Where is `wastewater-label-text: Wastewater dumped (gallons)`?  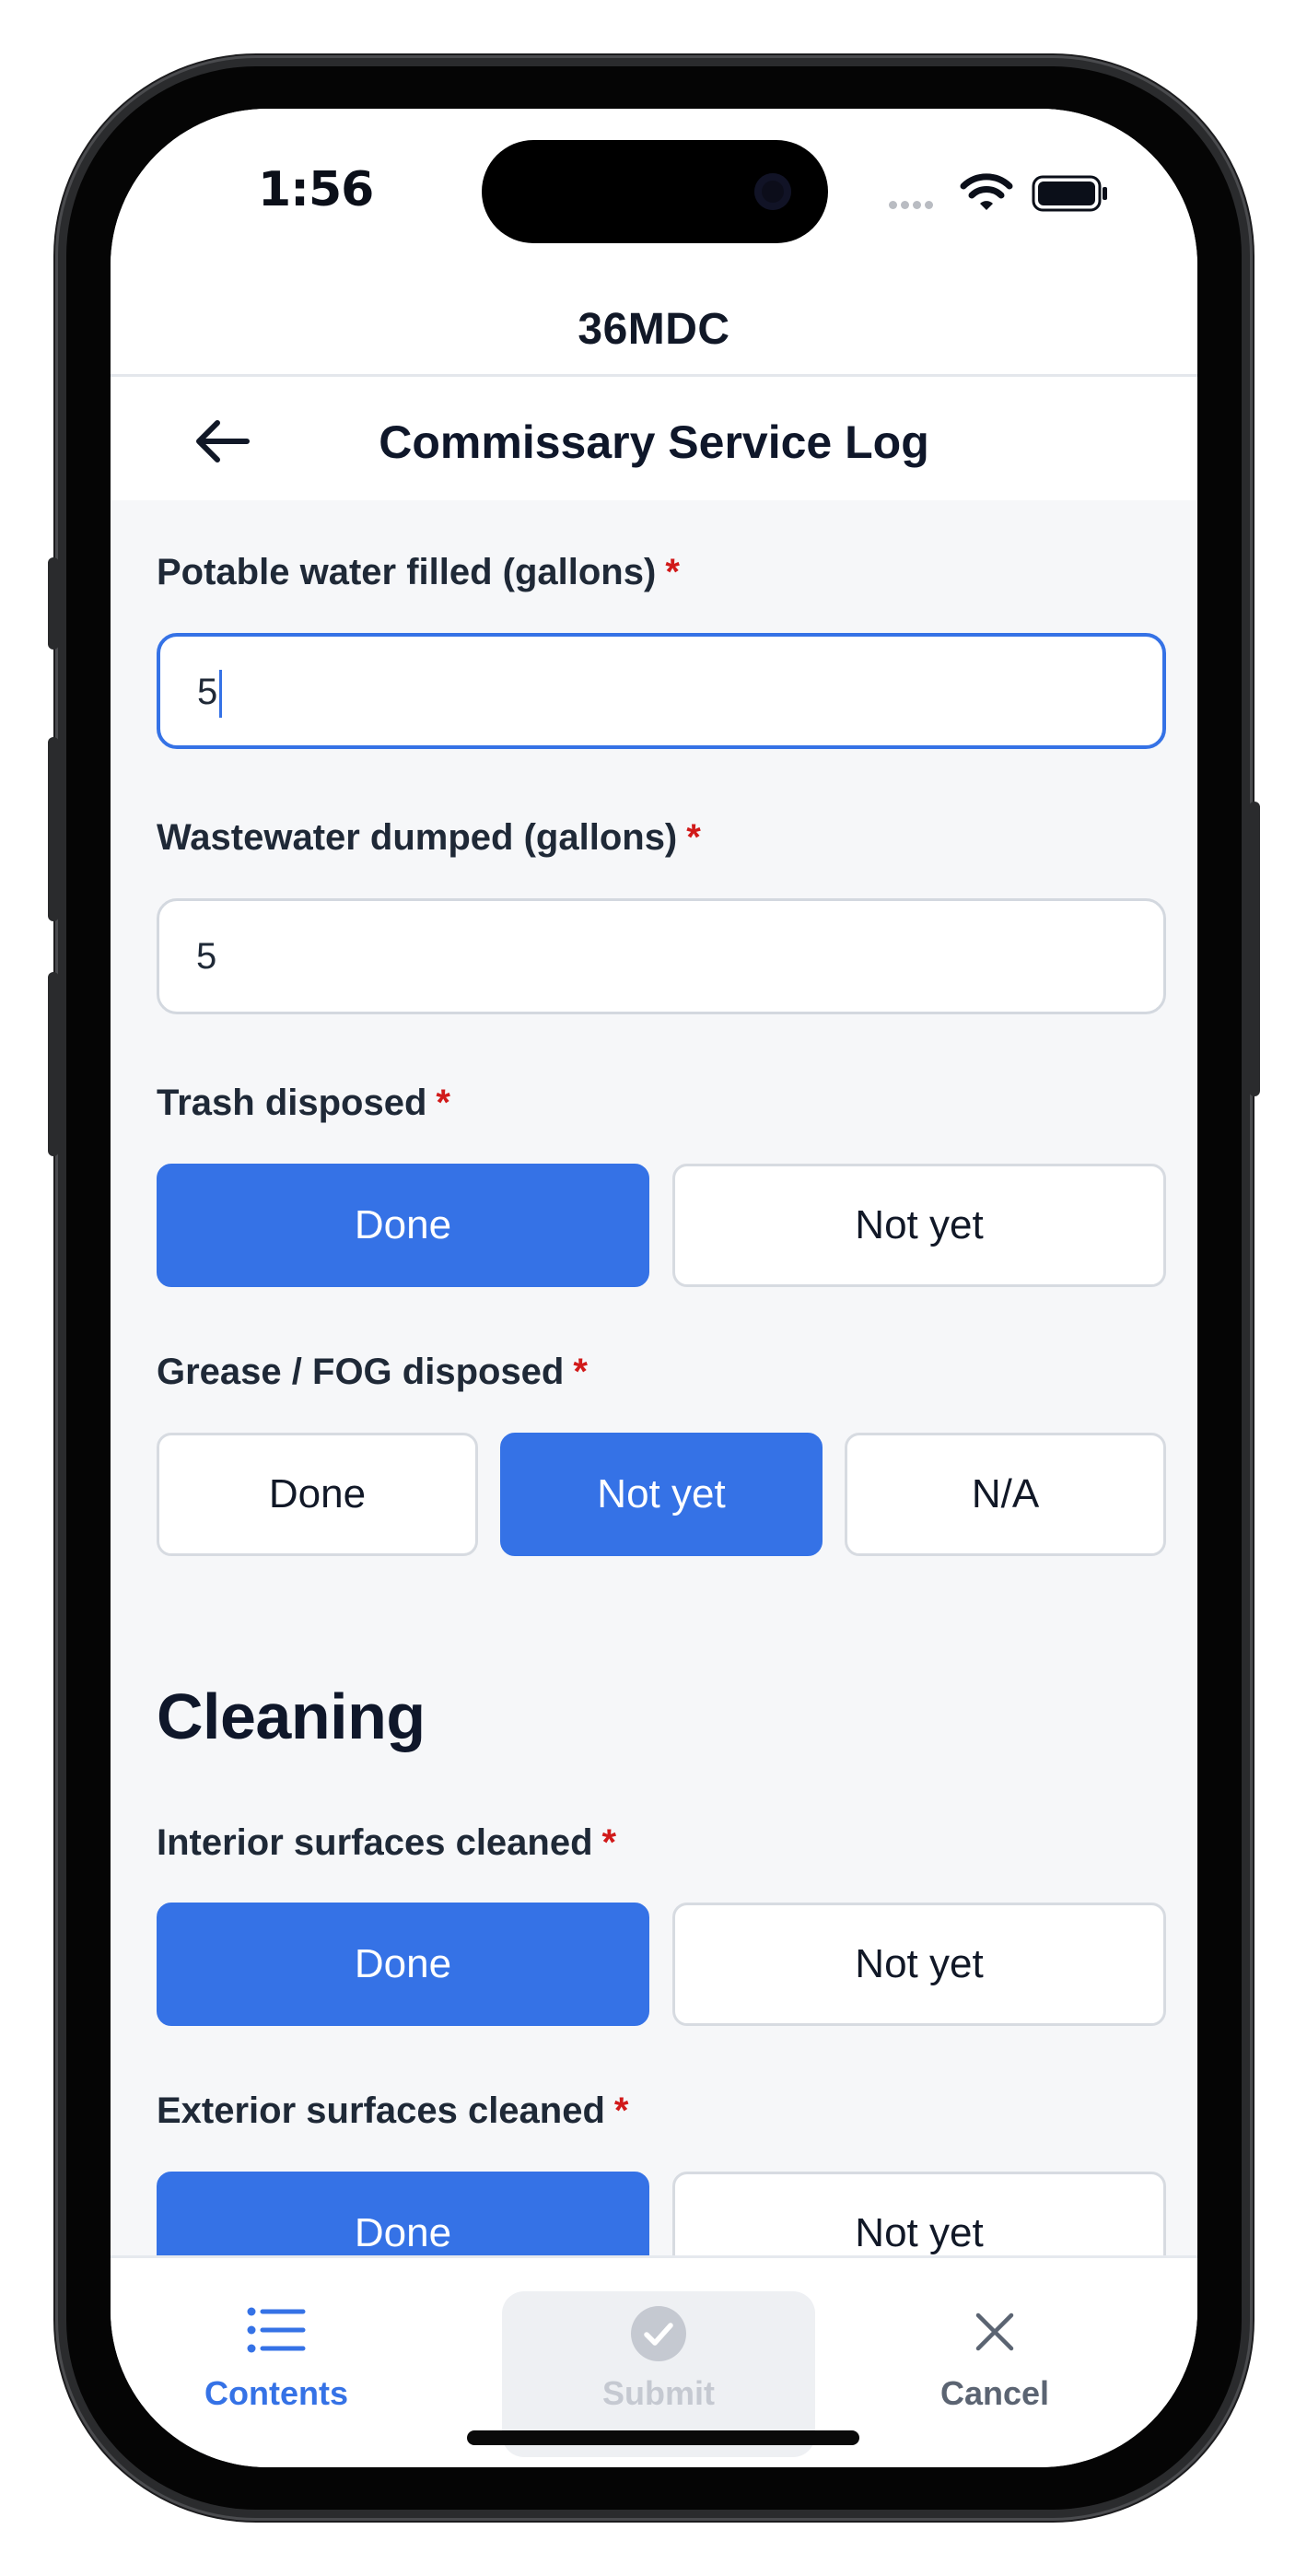
wastewater-label-text: Wastewater dumped (gallons) is located at coordinates (418, 837).